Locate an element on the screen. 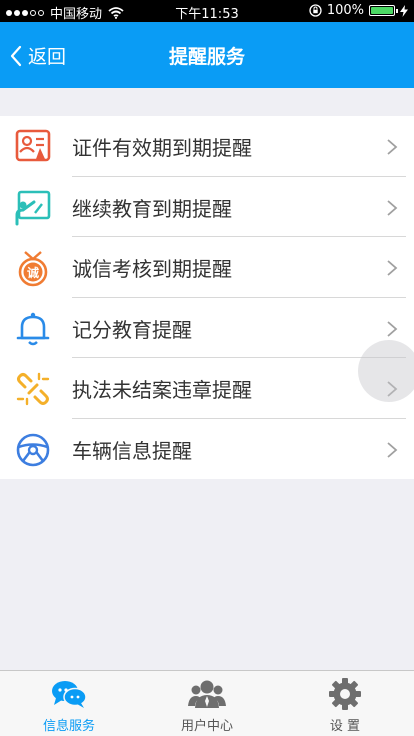 This screenshot has height=736, width=414. users-icon is located at coordinates (207, 694).